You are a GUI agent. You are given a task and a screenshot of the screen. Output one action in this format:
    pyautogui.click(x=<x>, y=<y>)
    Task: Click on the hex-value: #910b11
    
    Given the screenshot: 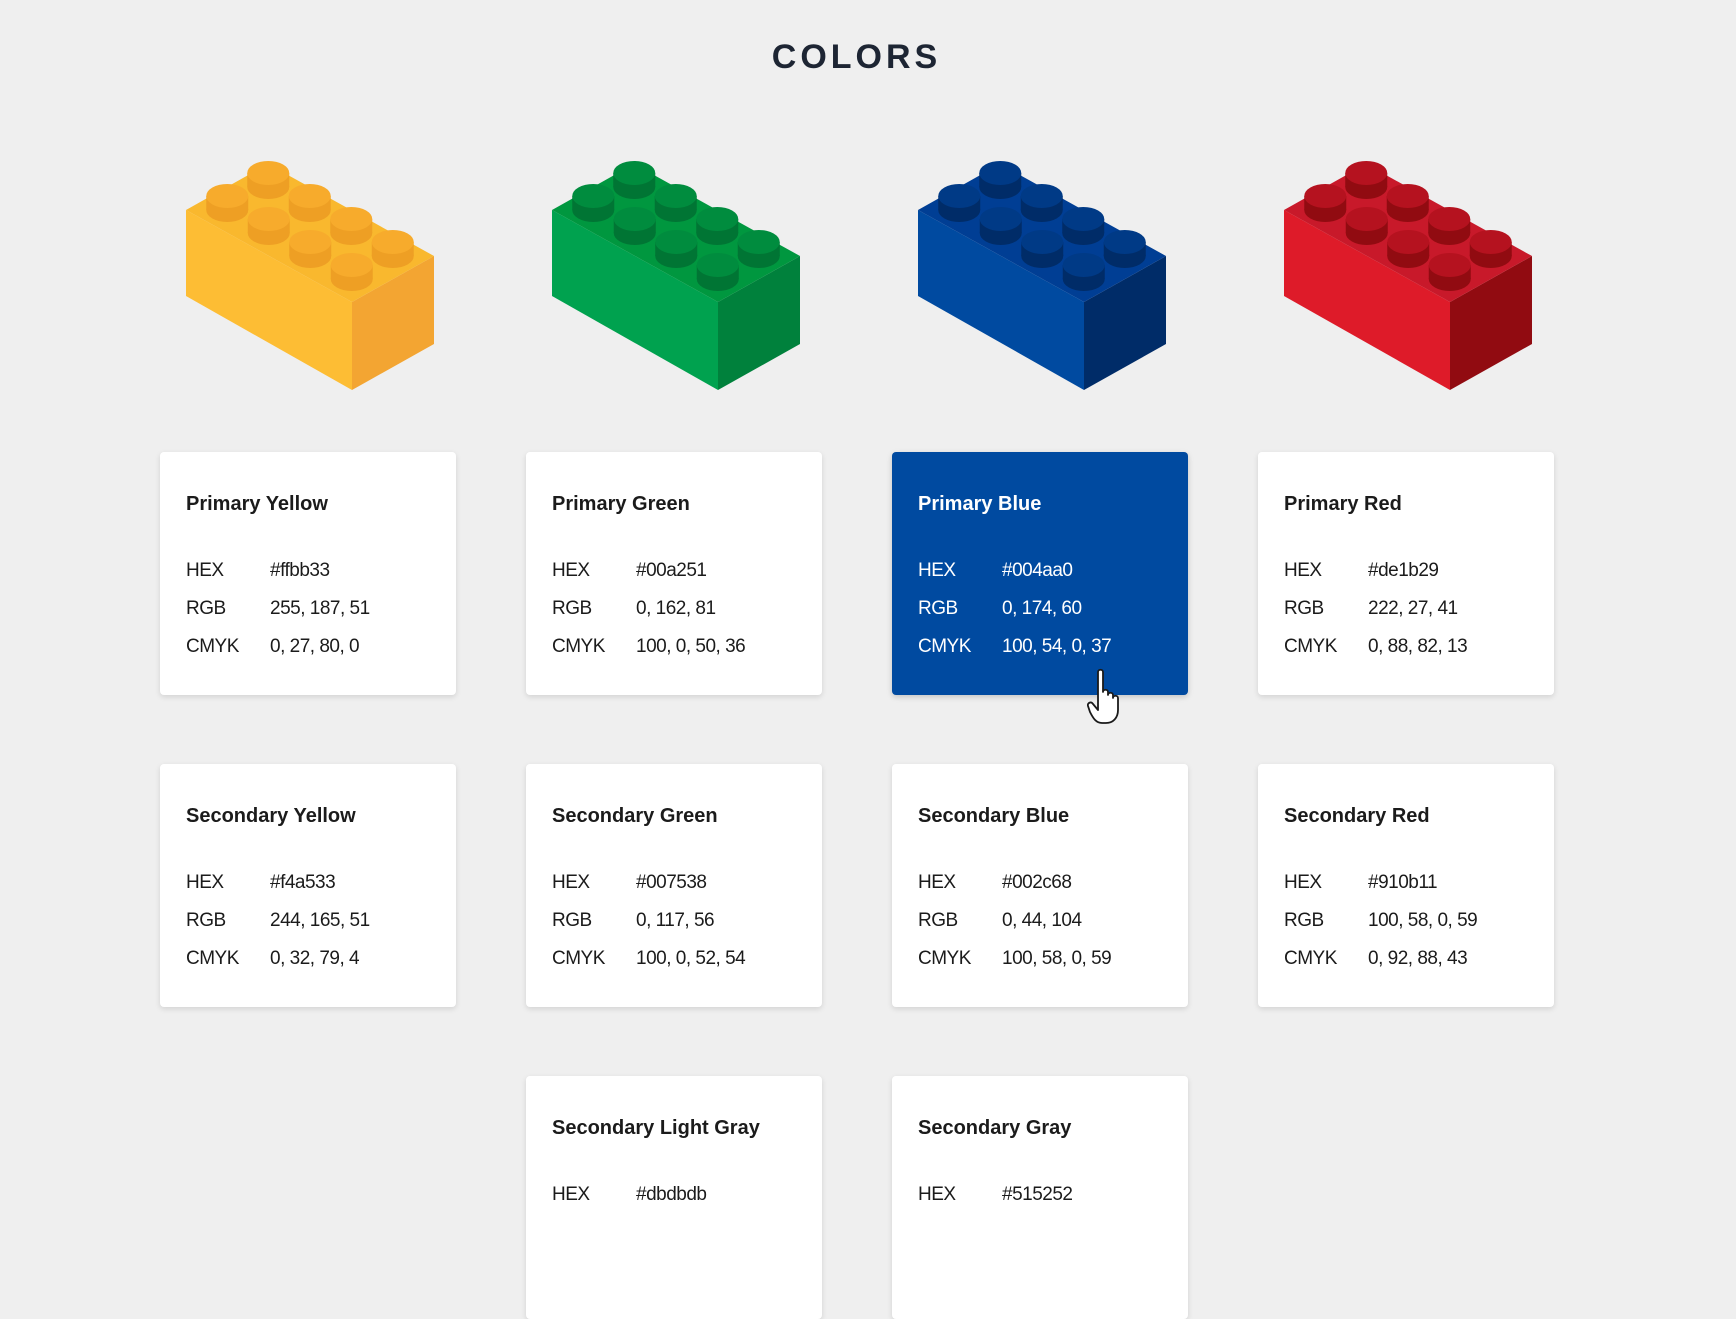 What is the action you would take?
    pyautogui.click(x=1403, y=882)
    